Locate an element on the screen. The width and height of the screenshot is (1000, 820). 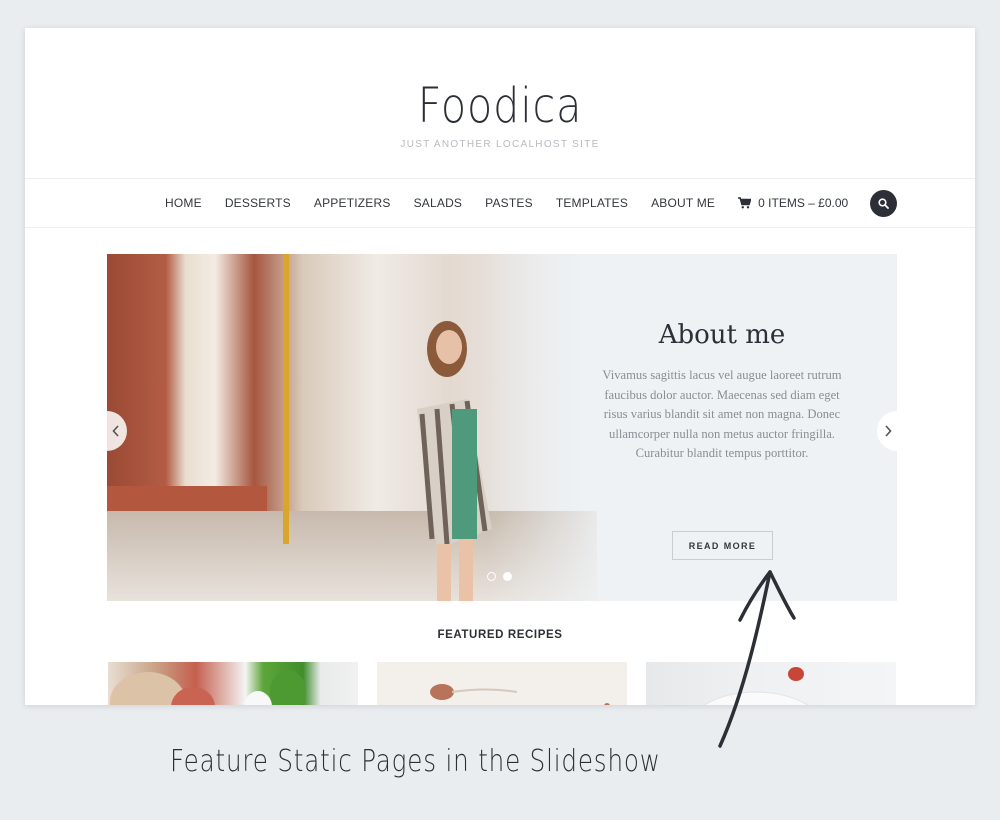
hand-drawn-arrow-icon is located at coordinates (757, 659).